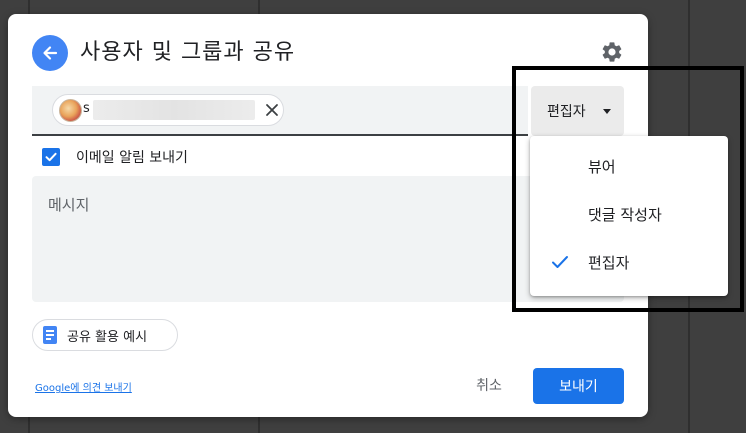 Image resolution: width=746 pixels, height=433 pixels. I want to click on role-menu-item-commenter: 댓글 작성자, so click(629, 214).